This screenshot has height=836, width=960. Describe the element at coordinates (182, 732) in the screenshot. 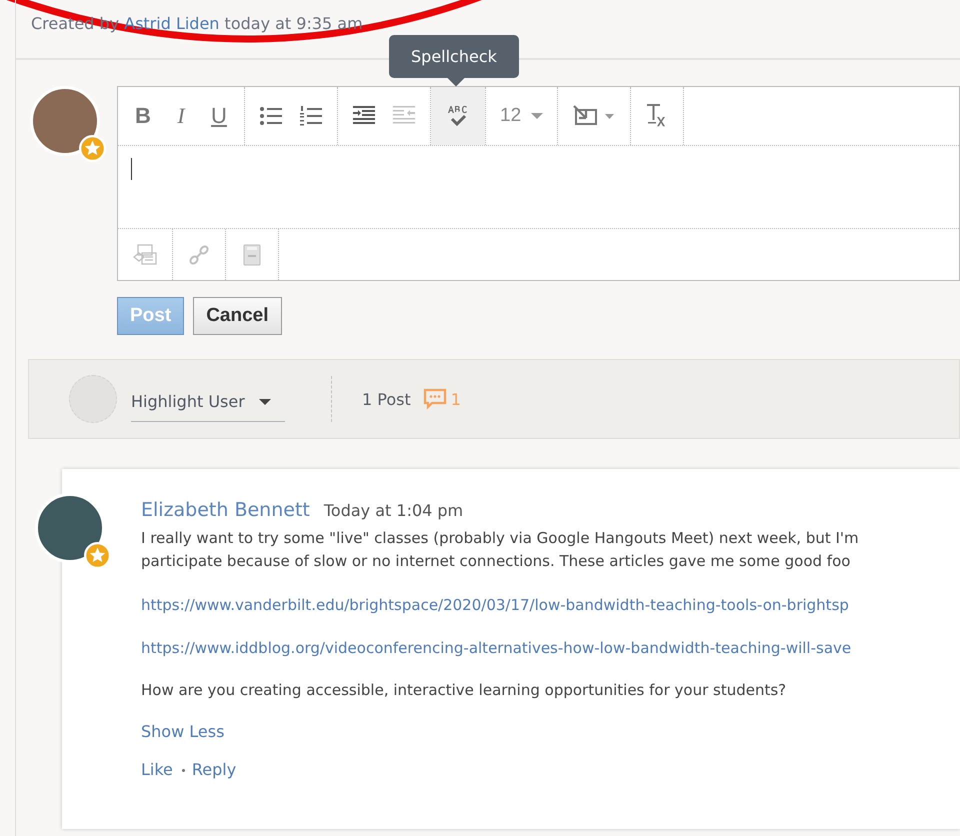

I see `show-less-link: Show Less` at that location.